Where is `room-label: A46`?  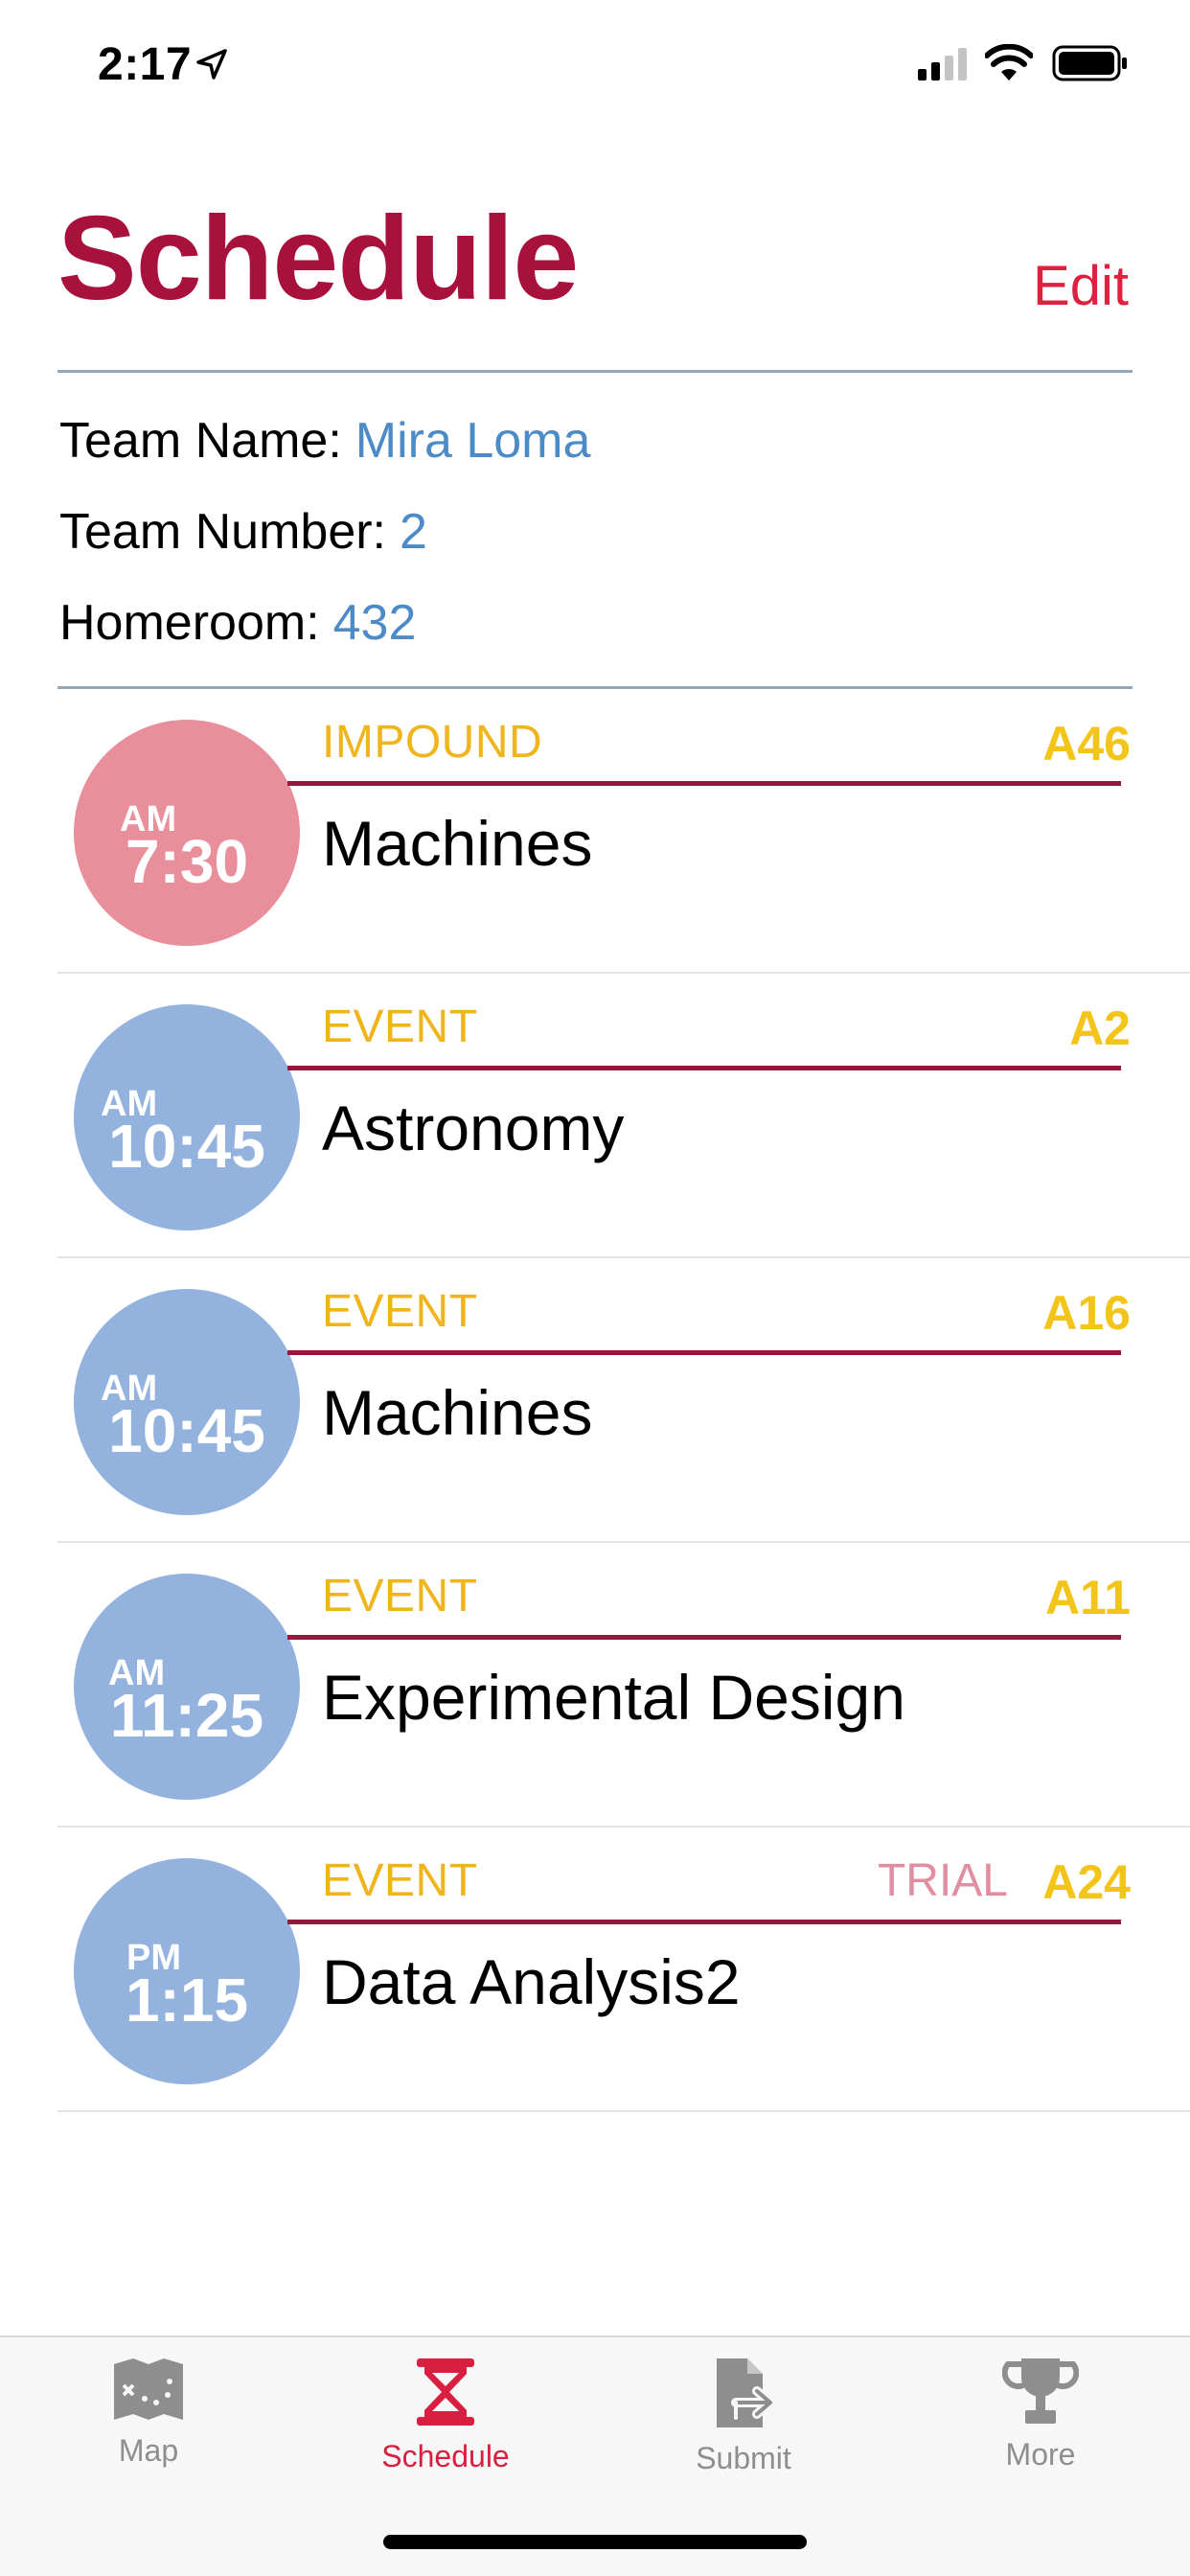 room-label: A46 is located at coordinates (1087, 743).